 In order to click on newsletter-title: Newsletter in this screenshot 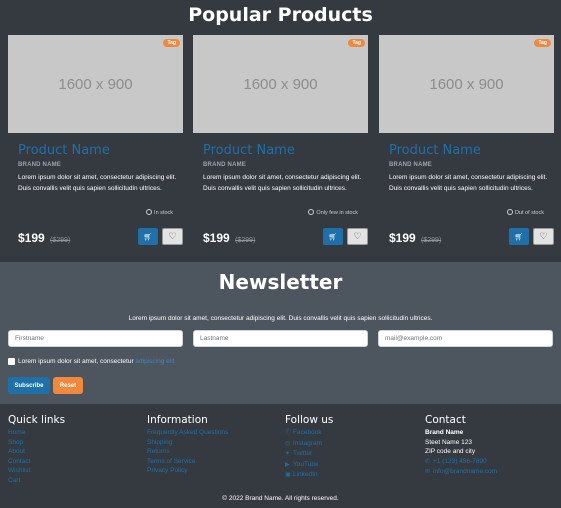, I will do `click(280, 282)`.